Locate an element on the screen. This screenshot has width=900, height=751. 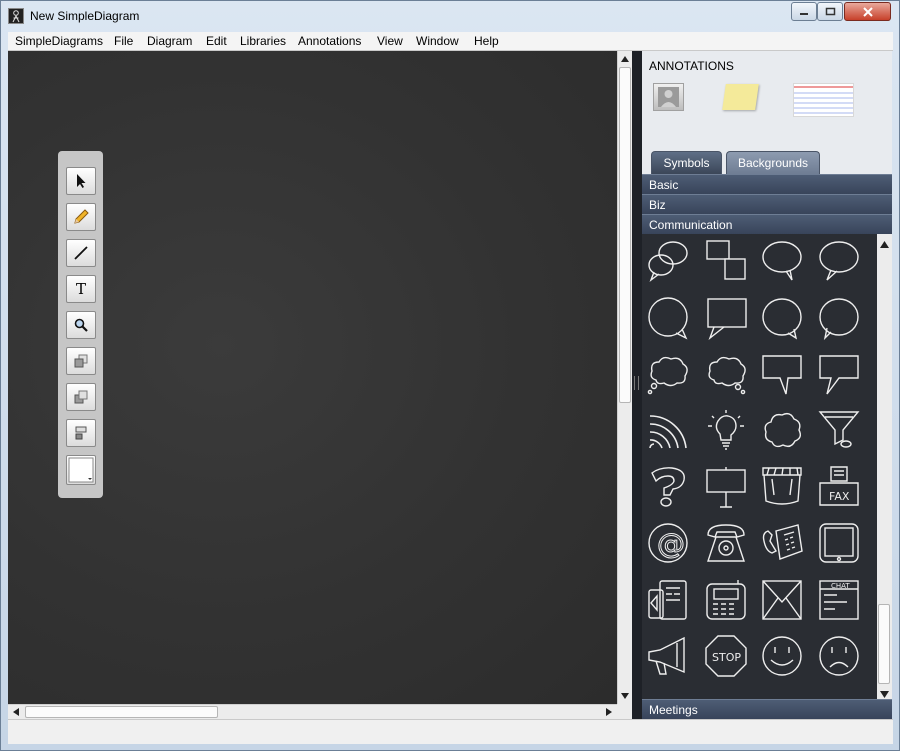
tab-symbols: Symbols is located at coordinates (686, 162).